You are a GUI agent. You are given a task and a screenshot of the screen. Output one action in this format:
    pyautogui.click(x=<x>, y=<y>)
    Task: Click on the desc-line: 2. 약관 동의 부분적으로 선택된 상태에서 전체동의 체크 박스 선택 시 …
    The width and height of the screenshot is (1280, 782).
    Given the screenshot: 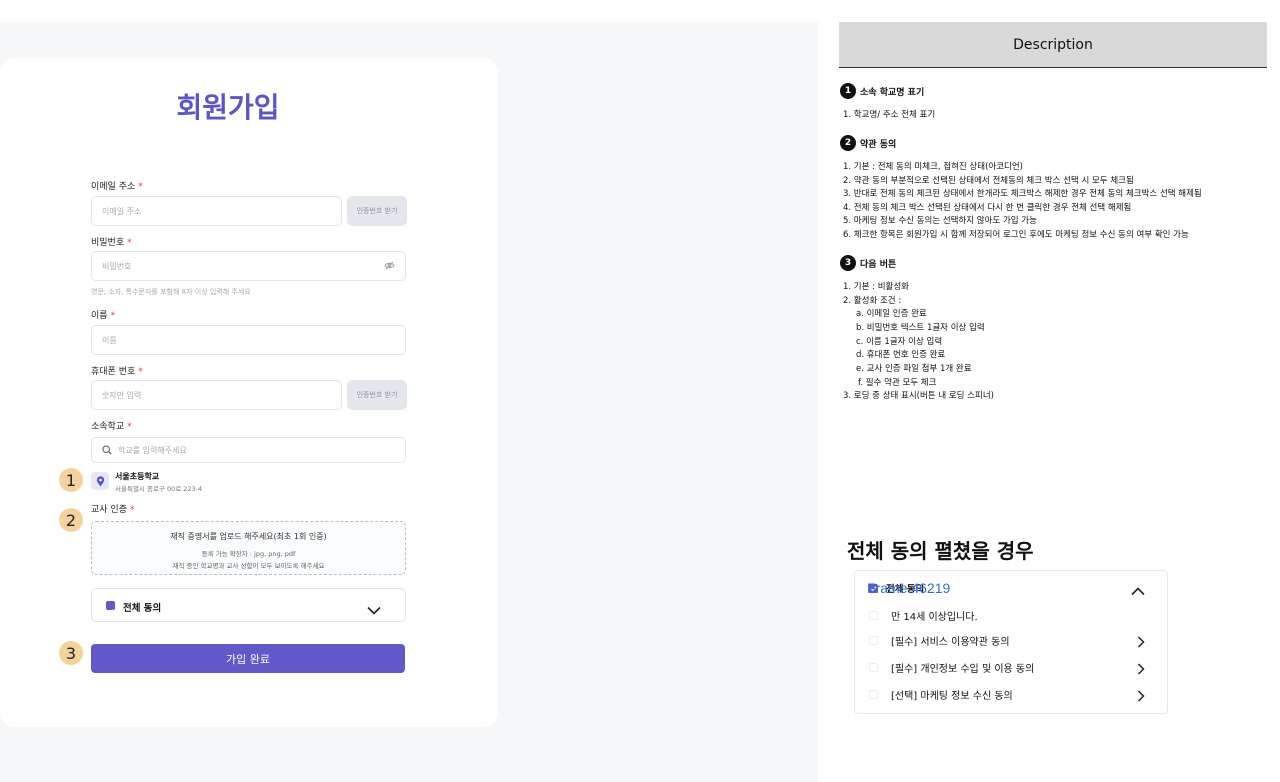 What is the action you would take?
    pyautogui.click(x=988, y=181)
    